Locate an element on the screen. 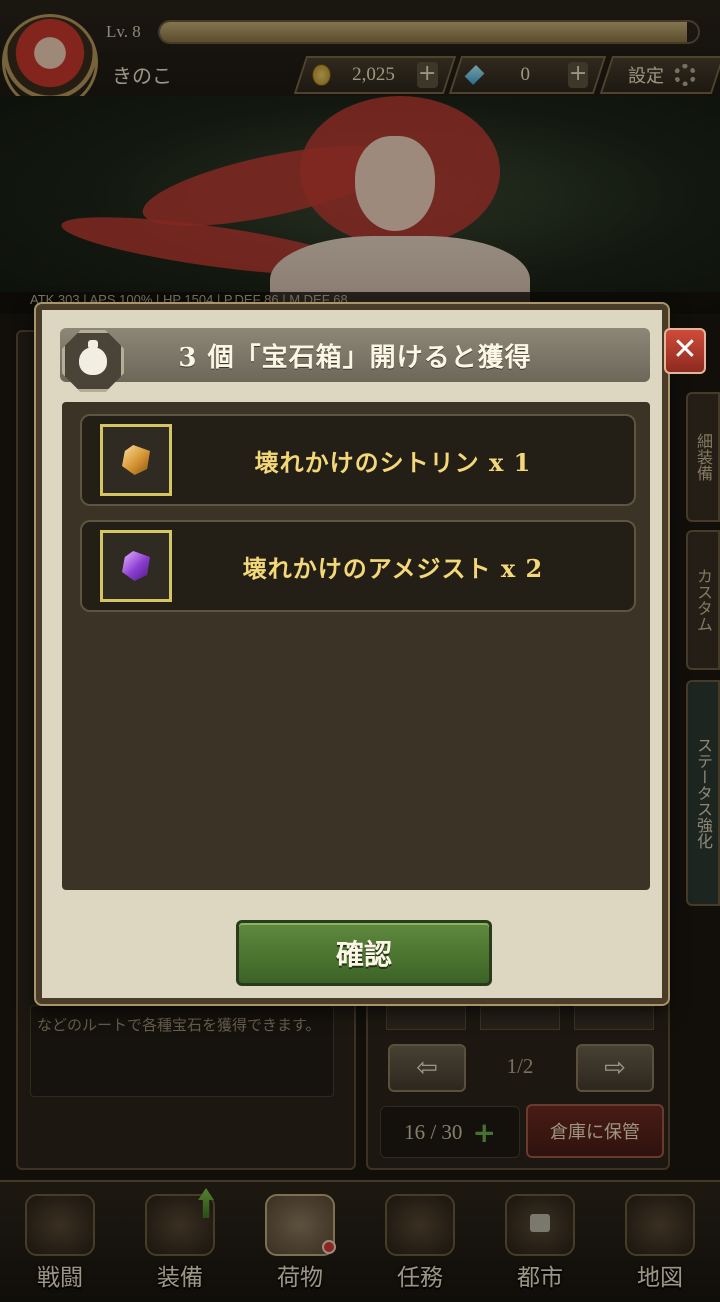  reward-item: 壊れかけのシトリン x 1 is located at coordinates (358, 460).